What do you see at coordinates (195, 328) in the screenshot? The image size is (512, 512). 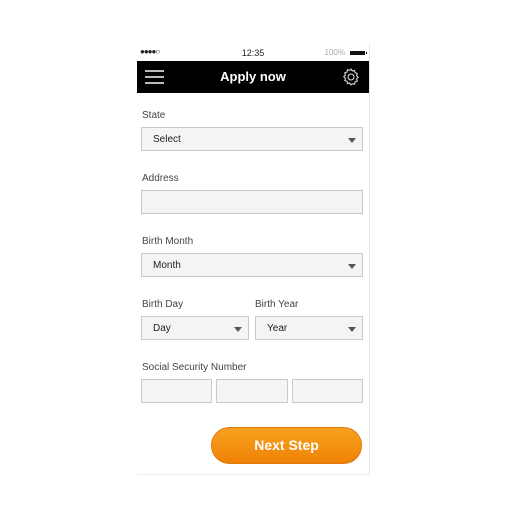 I see `birth-day-select: Day` at bounding box center [195, 328].